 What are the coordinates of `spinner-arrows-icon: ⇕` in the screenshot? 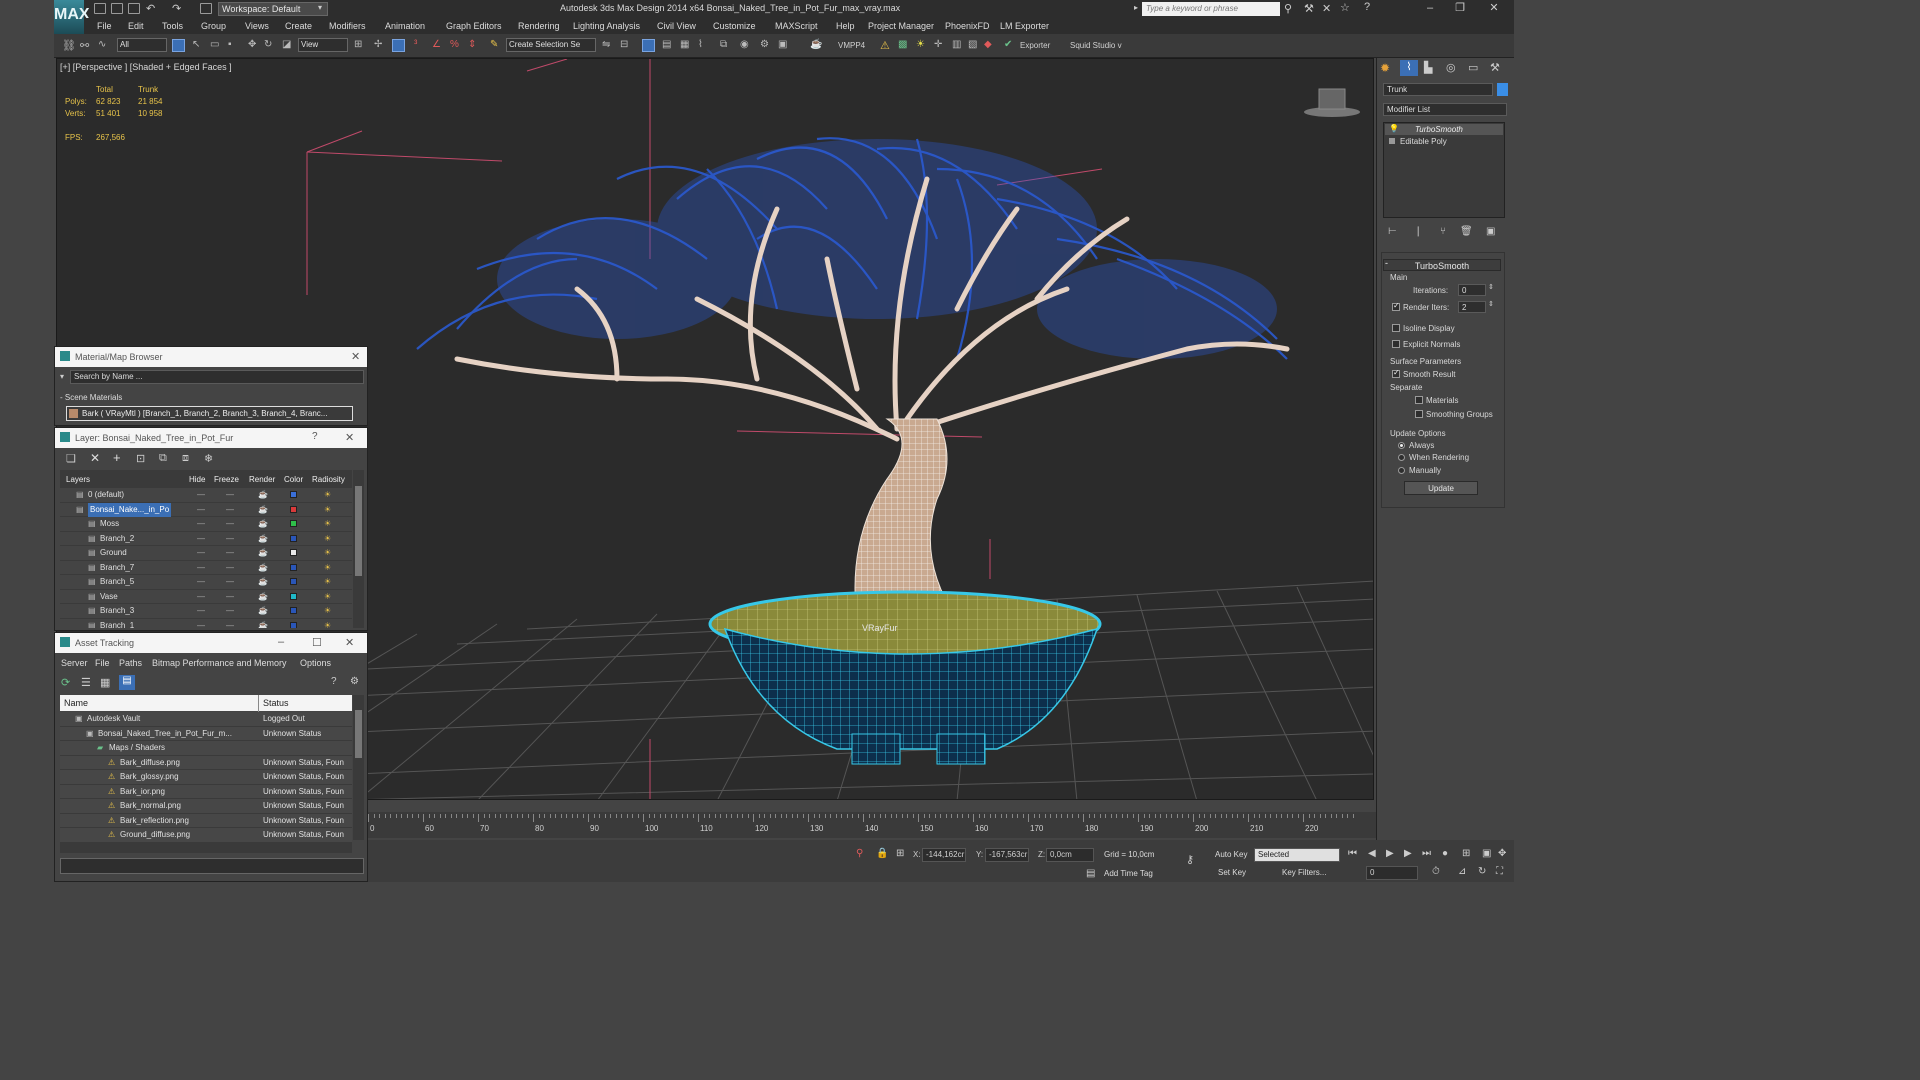 It's located at (1491, 304).